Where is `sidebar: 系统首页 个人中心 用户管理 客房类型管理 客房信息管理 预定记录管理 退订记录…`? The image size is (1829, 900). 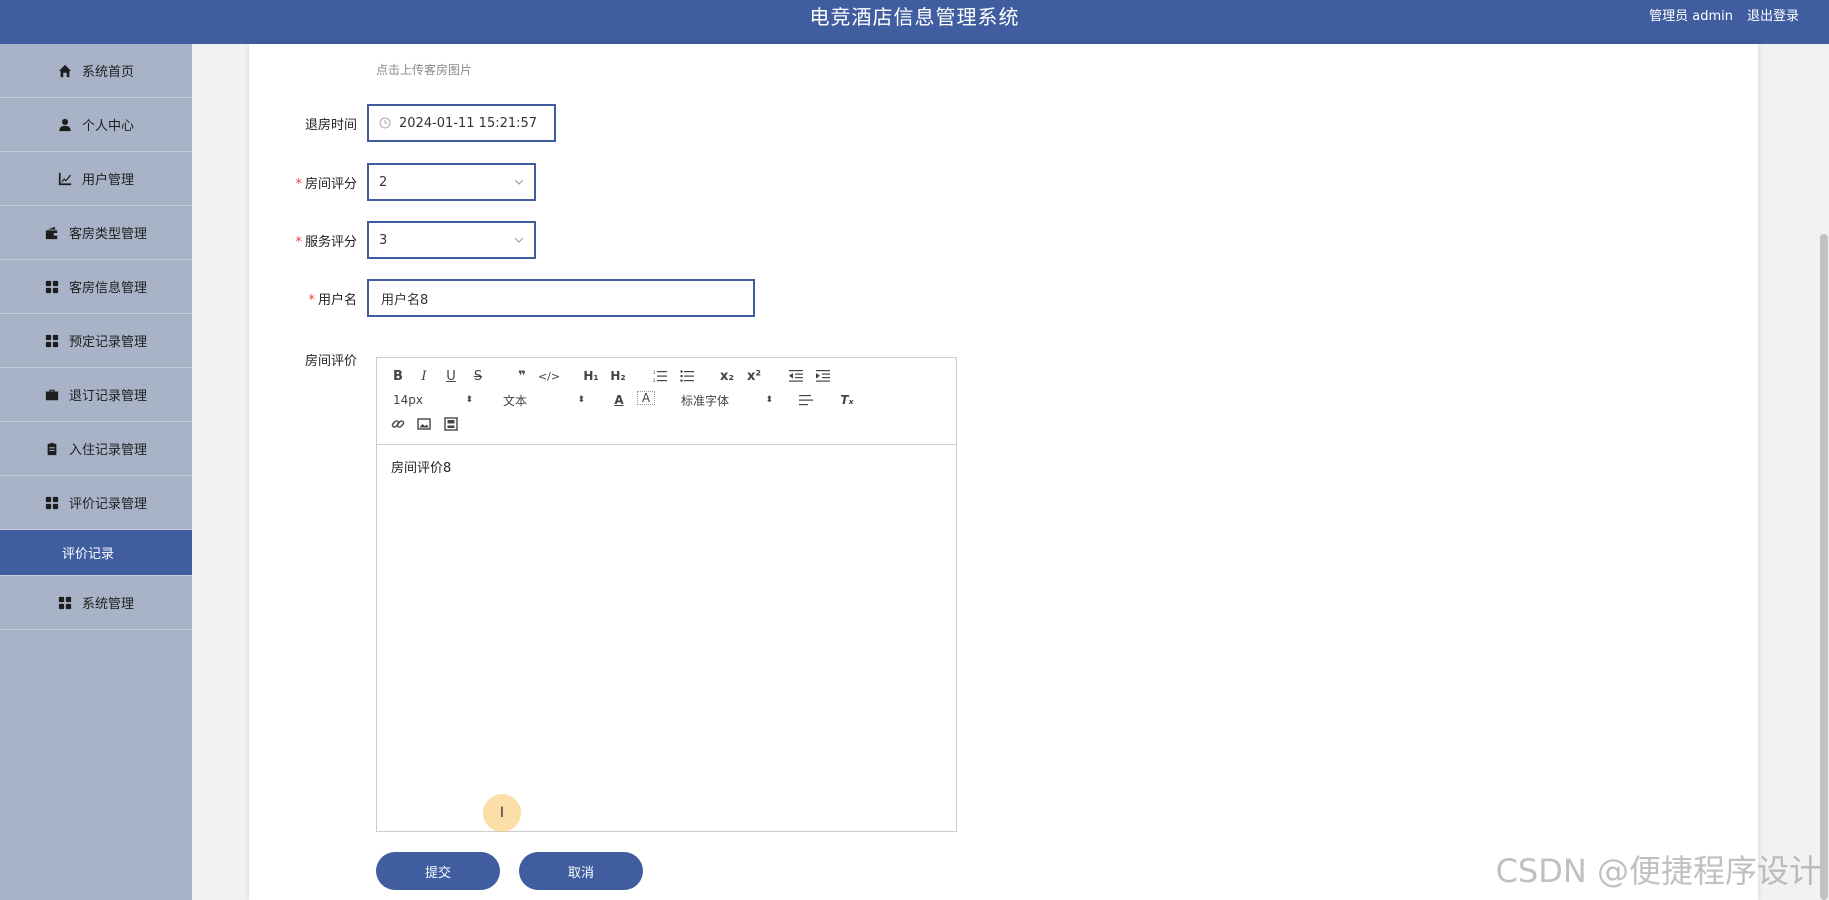
sidebar: 系统首页 个人中心 用户管理 客房类型管理 客房信息管理 预定记录管理 退订记录… is located at coordinates (96, 472).